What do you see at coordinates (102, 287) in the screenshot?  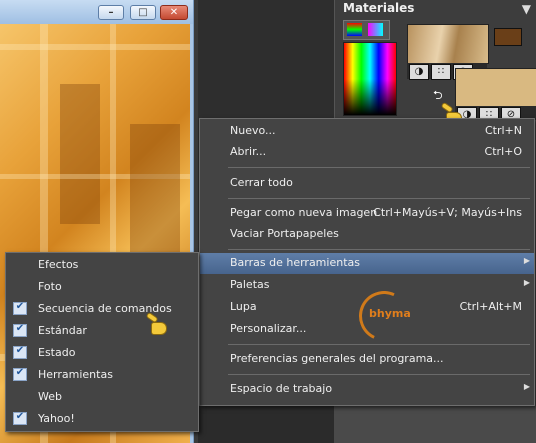 I see `submenu-item-photo: Foto` at bounding box center [102, 287].